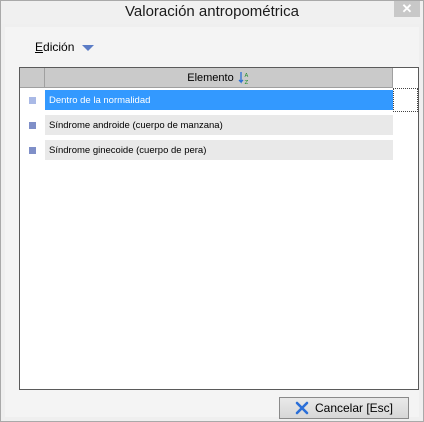  Describe the element at coordinates (405, 78) in the screenshot. I see `header-empty` at that location.